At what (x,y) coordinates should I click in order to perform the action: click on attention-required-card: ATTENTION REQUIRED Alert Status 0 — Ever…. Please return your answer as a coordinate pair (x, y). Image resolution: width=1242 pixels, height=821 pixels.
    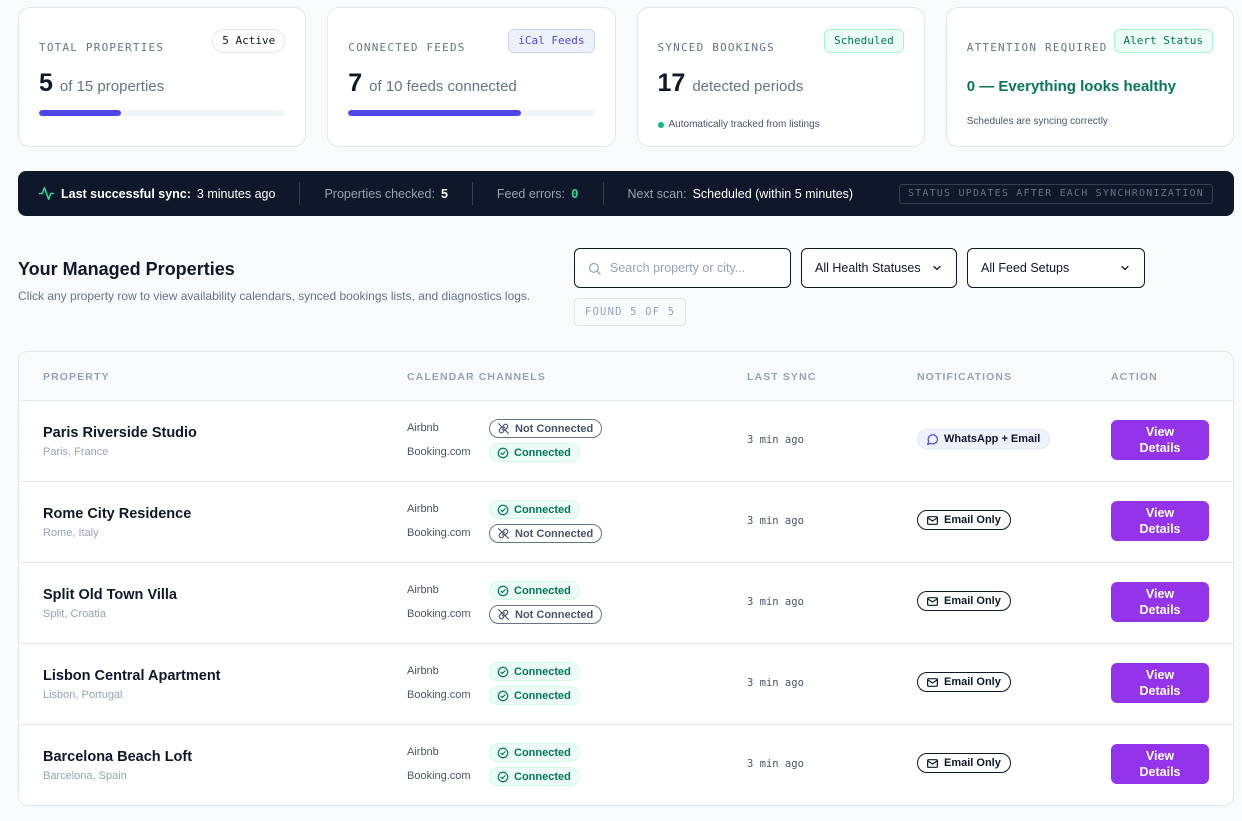
    Looking at the image, I should click on (1089, 77).